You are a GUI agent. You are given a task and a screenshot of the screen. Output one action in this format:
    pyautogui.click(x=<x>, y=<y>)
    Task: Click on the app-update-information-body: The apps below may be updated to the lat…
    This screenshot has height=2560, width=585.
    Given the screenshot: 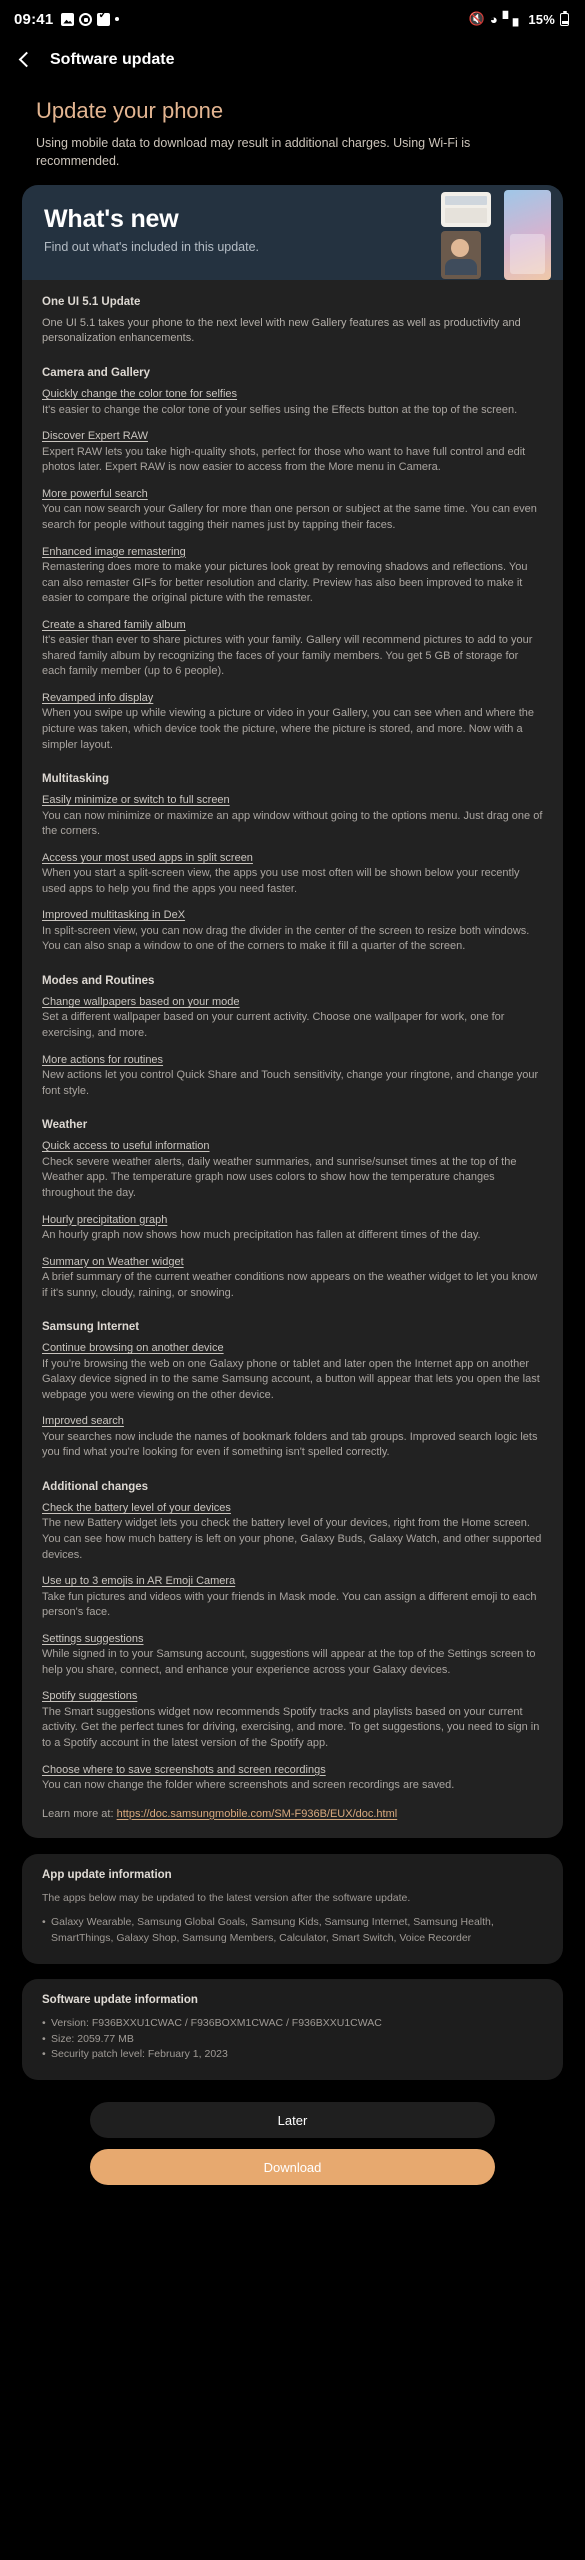 What is the action you would take?
    pyautogui.click(x=226, y=1897)
    